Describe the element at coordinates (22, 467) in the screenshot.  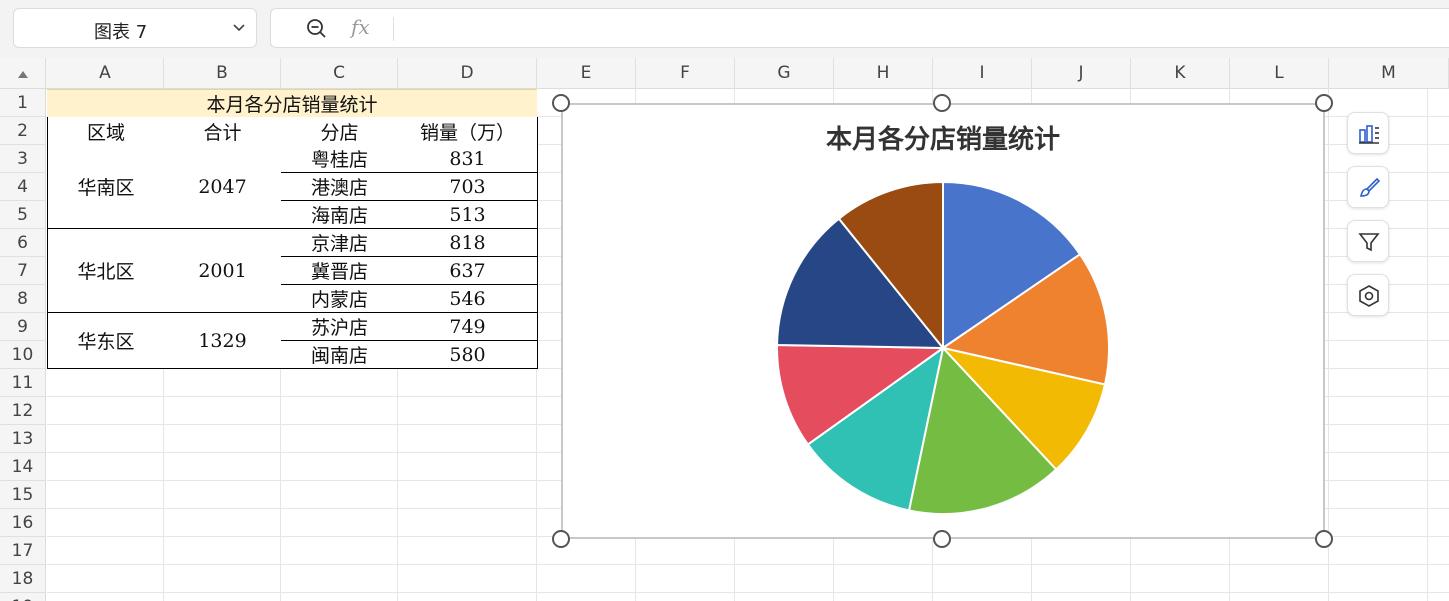
I see `row-header-14: 14` at that location.